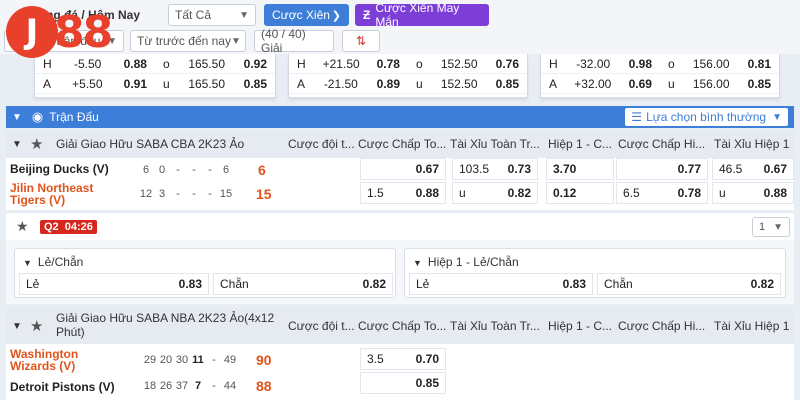 The width and height of the screenshot is (800, 400). I want to click on league-name-line1: Giải Giao Hữu SABA NBA 2K23 Ảo(4x12, so click(165, 318).